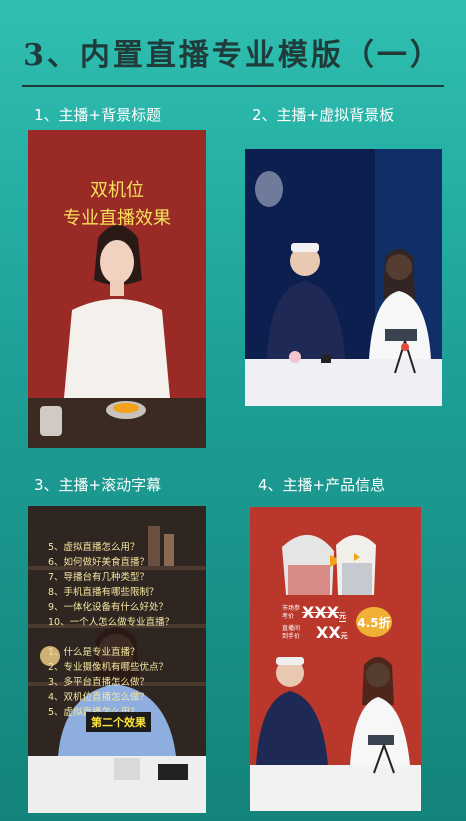 The image size is (466, 821). I want to click on template-preview-4: 市场参考价 XXX元 直播间到手价 XX元 4.5折, so click(335, 659).